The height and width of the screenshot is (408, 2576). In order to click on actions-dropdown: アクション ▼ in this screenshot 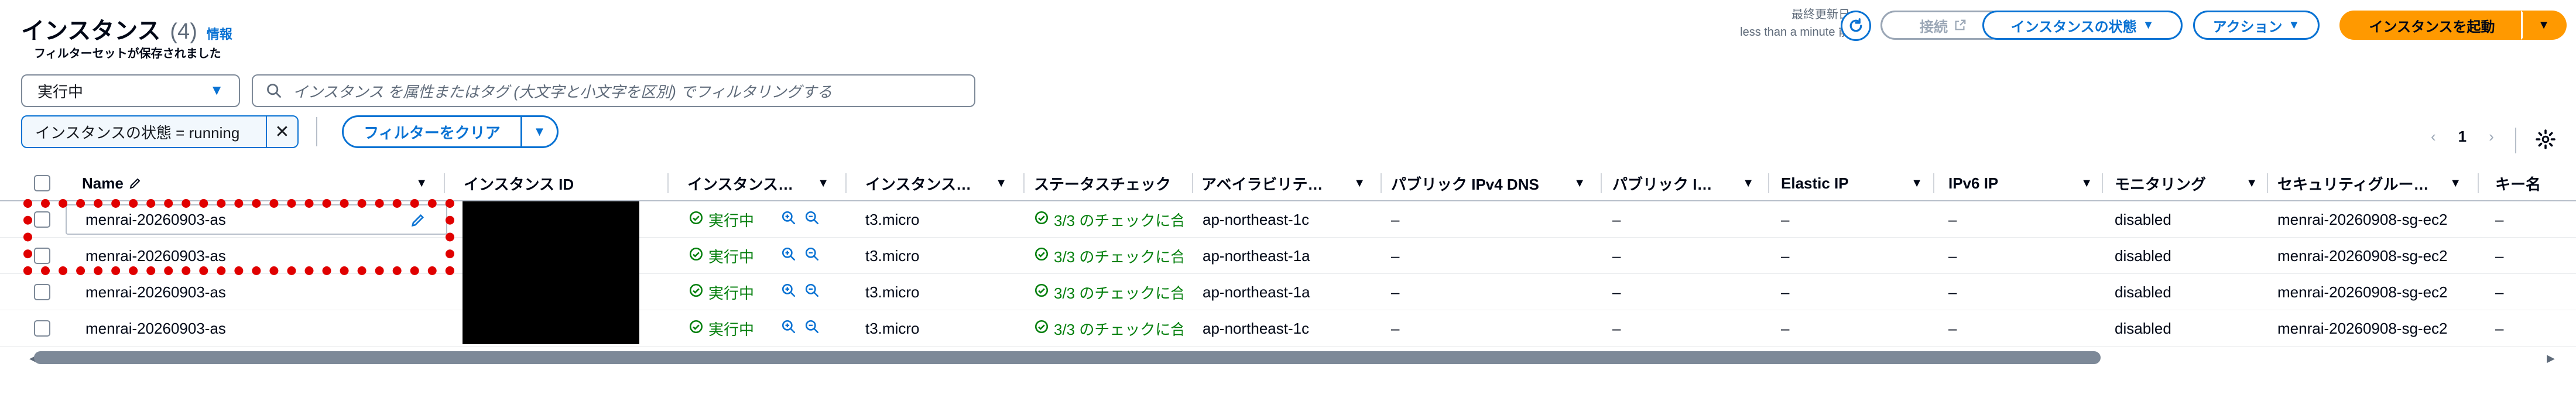, I will do `click(2256, 25)`.